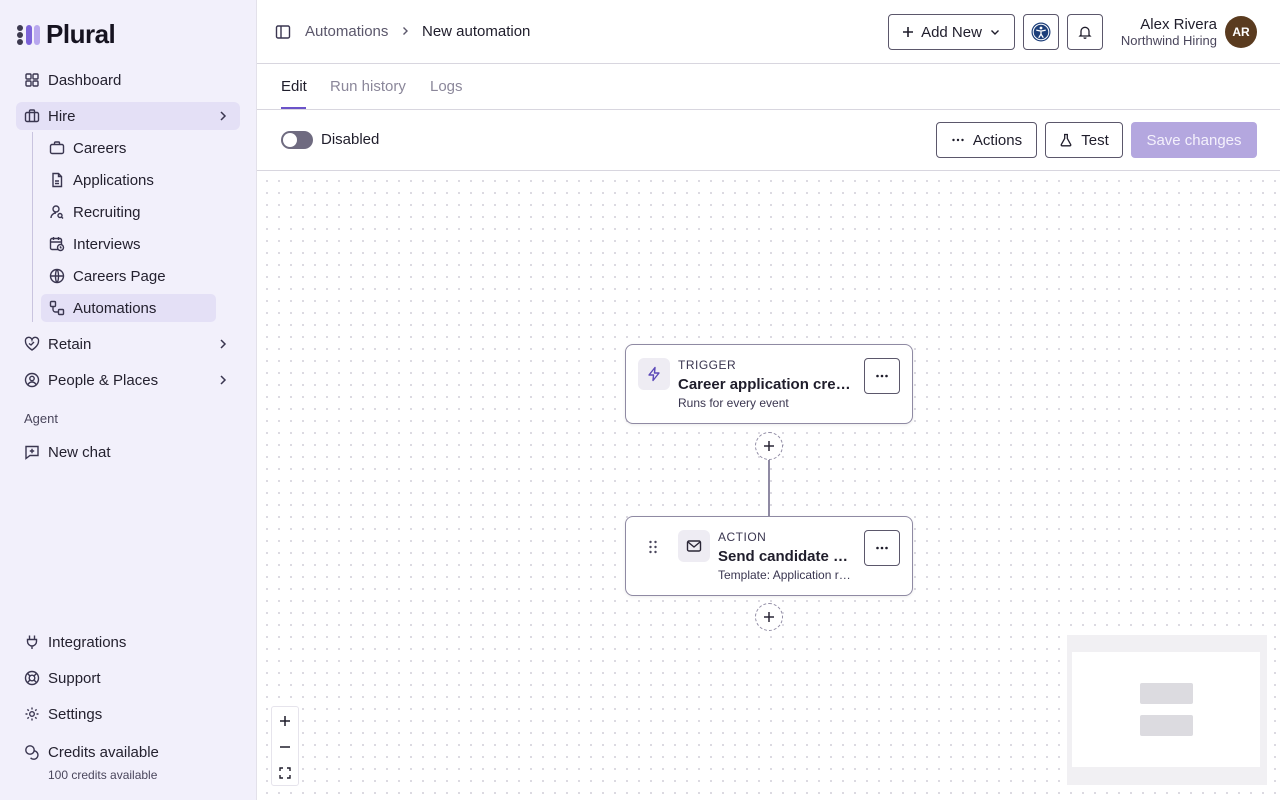  What do you see at coordinates (128, 642) in the screenshot?
I see `sidebar-item-integrations: Integrations` at bounding box center [128, 642].